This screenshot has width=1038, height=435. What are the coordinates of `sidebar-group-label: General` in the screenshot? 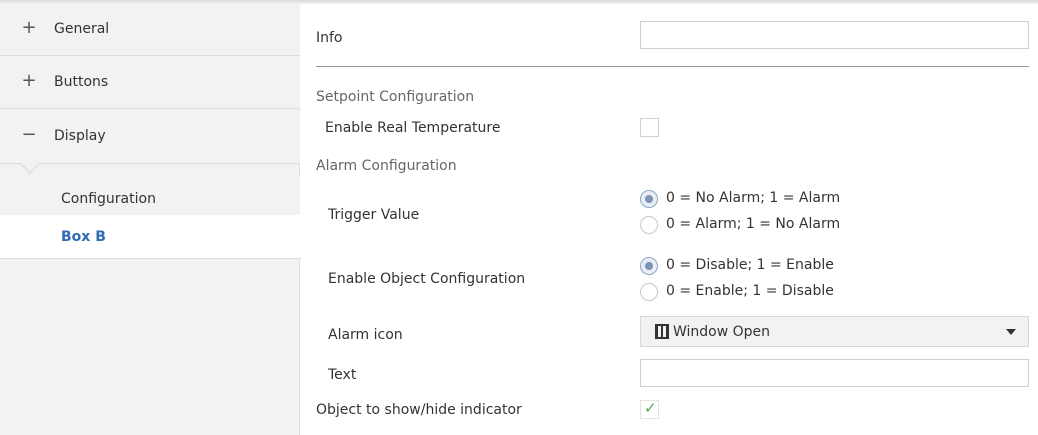 It's located at (82, 29).